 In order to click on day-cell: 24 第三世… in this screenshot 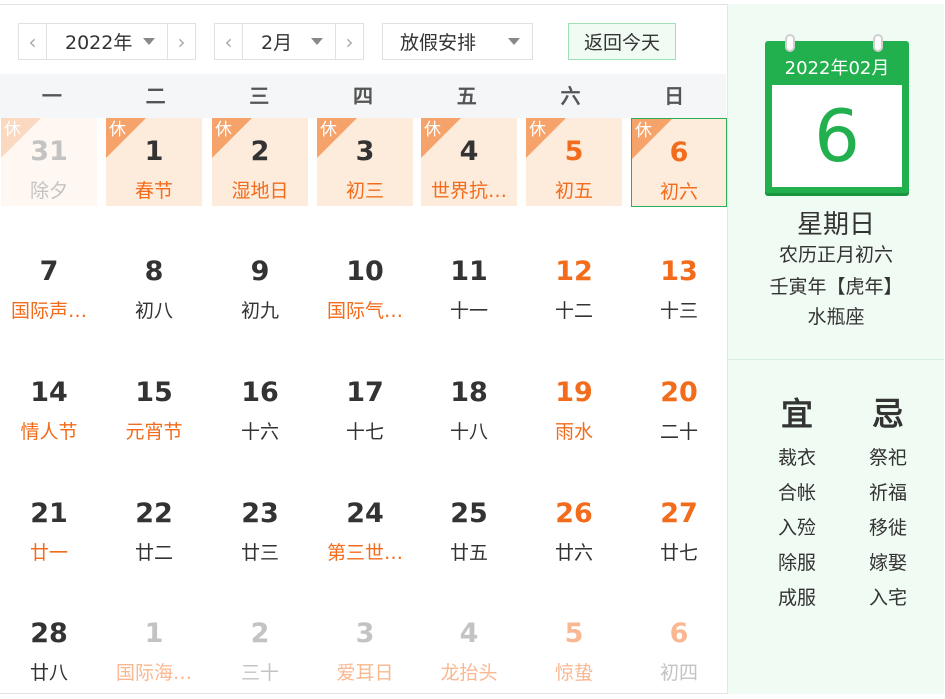, I will do `click(365, 524)`.